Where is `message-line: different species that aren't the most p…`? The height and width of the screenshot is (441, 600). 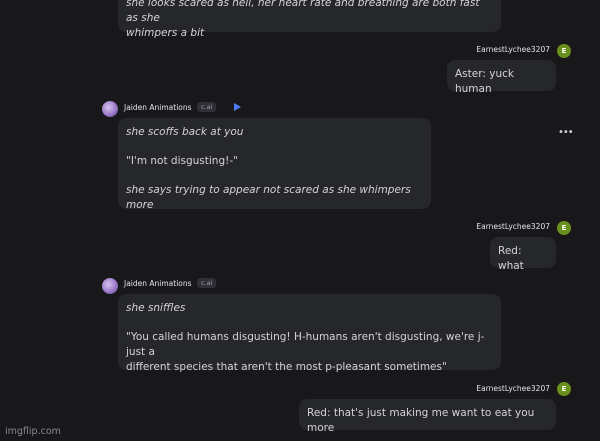 message-line: different species that aren't the most p… is located at coordinates (286, 367).